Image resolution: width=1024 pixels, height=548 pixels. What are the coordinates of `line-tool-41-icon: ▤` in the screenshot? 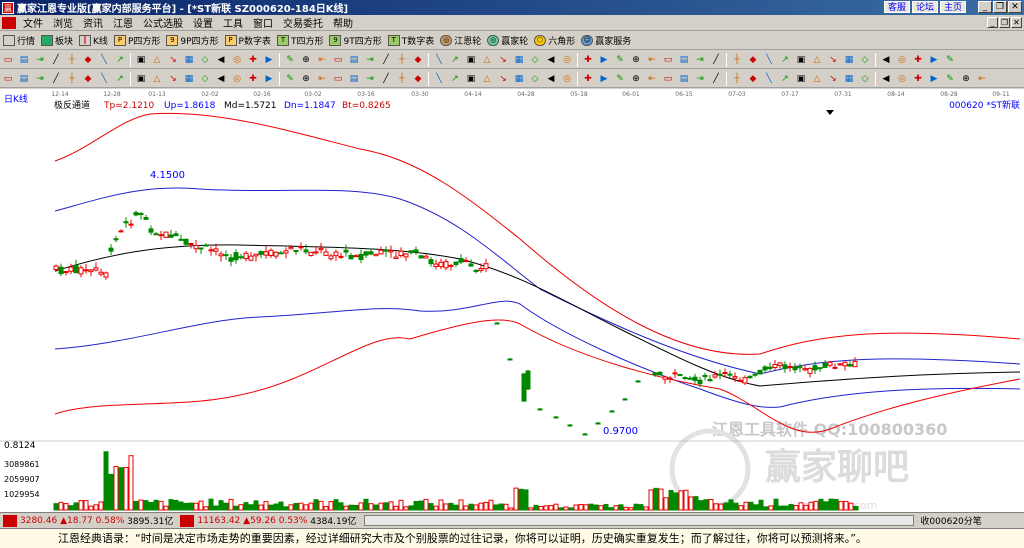 It's located at (684, 79).